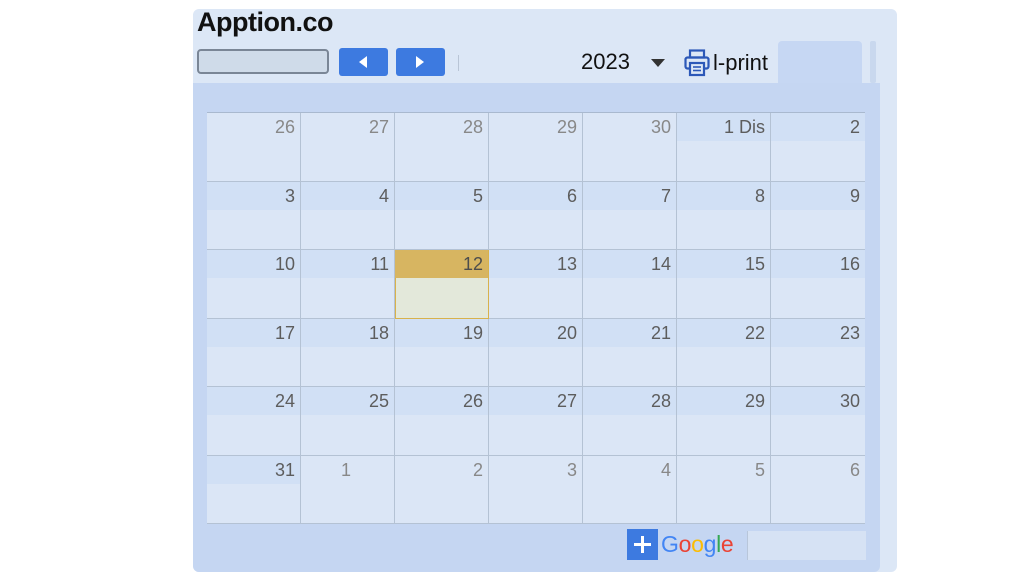  Describe the element at coordinates (754, 332) in the screenshot. I see `day-number: 22` at that location.